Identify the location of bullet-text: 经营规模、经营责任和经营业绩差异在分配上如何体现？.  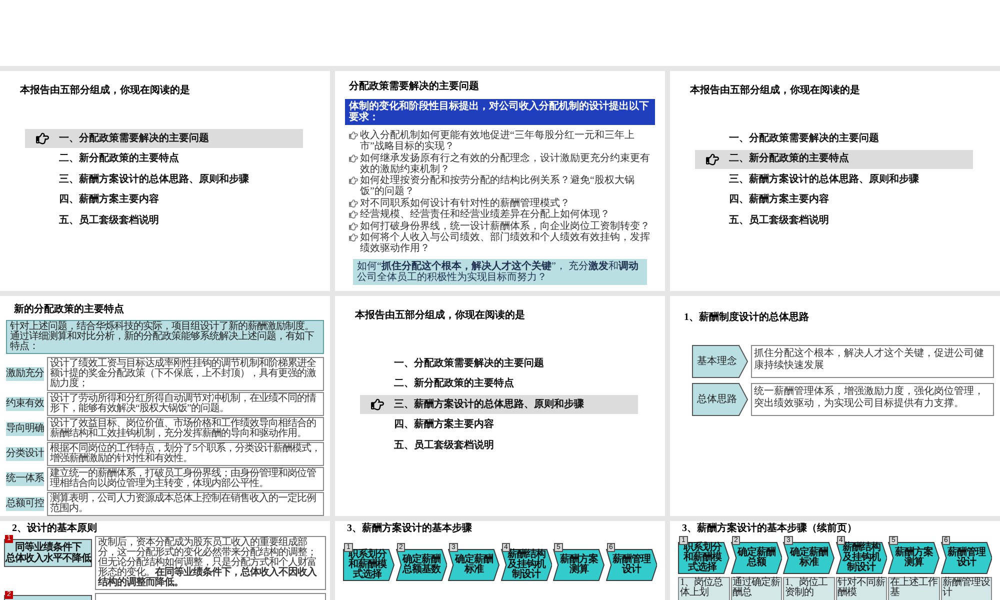
(485, 214).